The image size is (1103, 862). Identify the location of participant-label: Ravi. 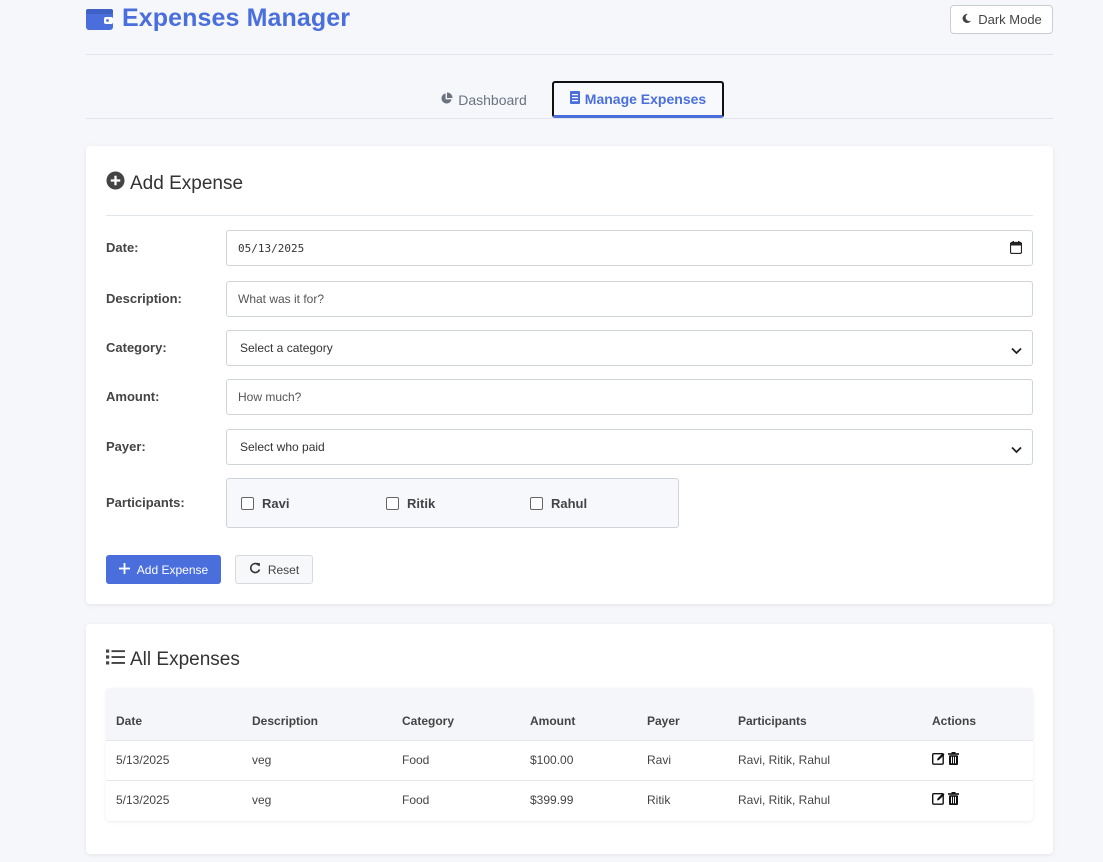
(276, 503).